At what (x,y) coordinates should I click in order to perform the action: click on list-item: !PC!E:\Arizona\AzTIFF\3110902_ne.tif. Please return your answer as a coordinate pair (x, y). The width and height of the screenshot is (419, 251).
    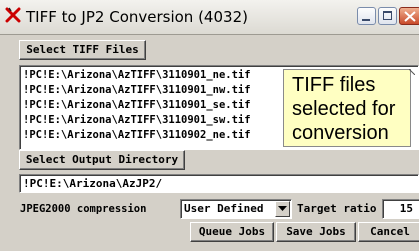
    Looking at the image, I should click on (137, 135).